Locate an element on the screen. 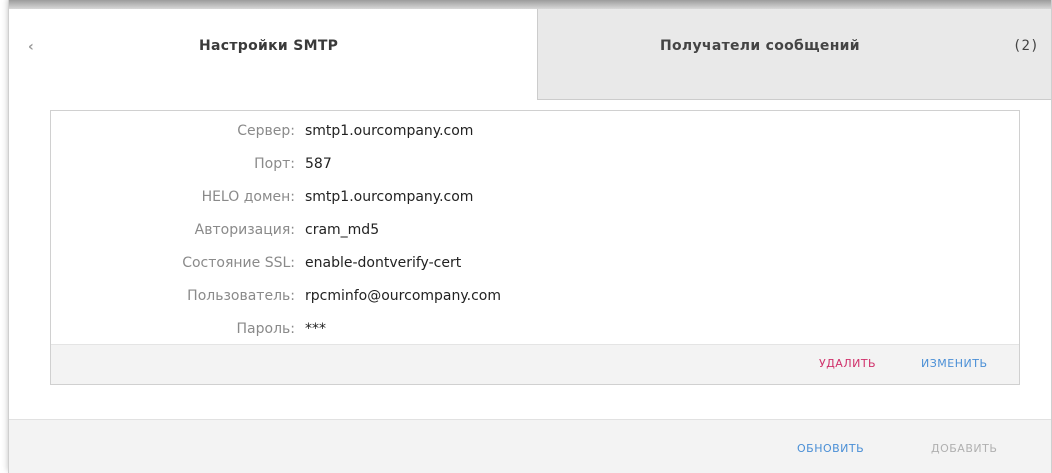 The height and width of the screenshot is (473, 1052). property-value: rpcminfo@ourcompany.com is located at coordinates (403, 296).